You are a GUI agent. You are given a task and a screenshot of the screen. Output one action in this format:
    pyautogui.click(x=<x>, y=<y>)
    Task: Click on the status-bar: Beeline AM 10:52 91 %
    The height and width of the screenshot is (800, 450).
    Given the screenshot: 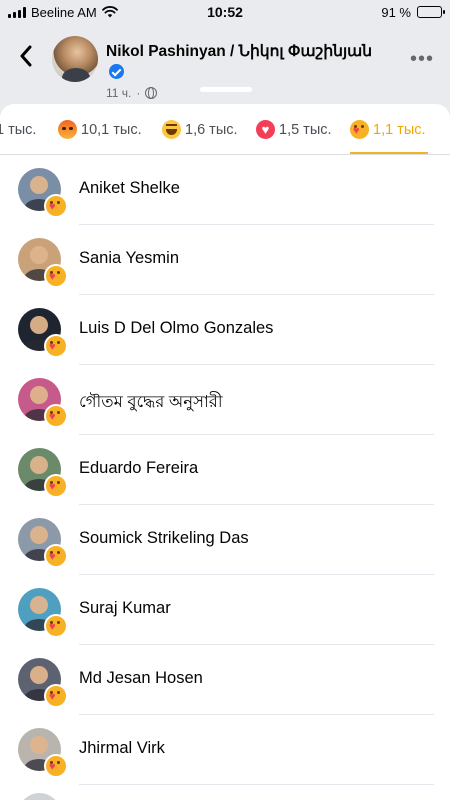 What is the action you would take?
    pyautogui.click(x=225, y=12)
    